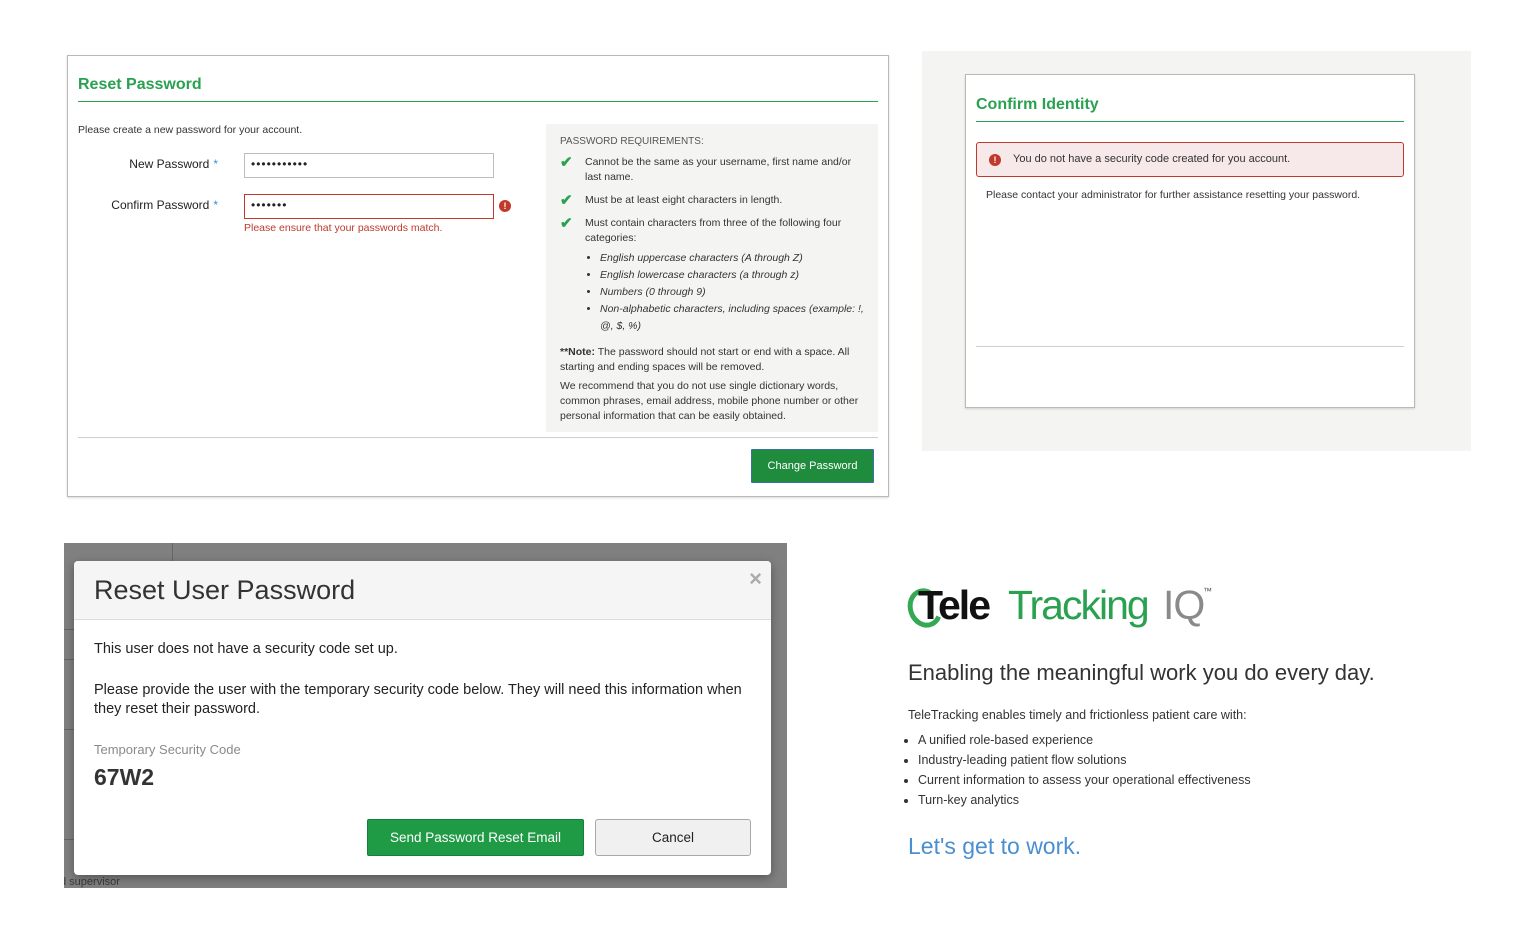 This screenshot has width=1524, height=943. I want to click on cancel-button: Cancel, so click(673, 837).